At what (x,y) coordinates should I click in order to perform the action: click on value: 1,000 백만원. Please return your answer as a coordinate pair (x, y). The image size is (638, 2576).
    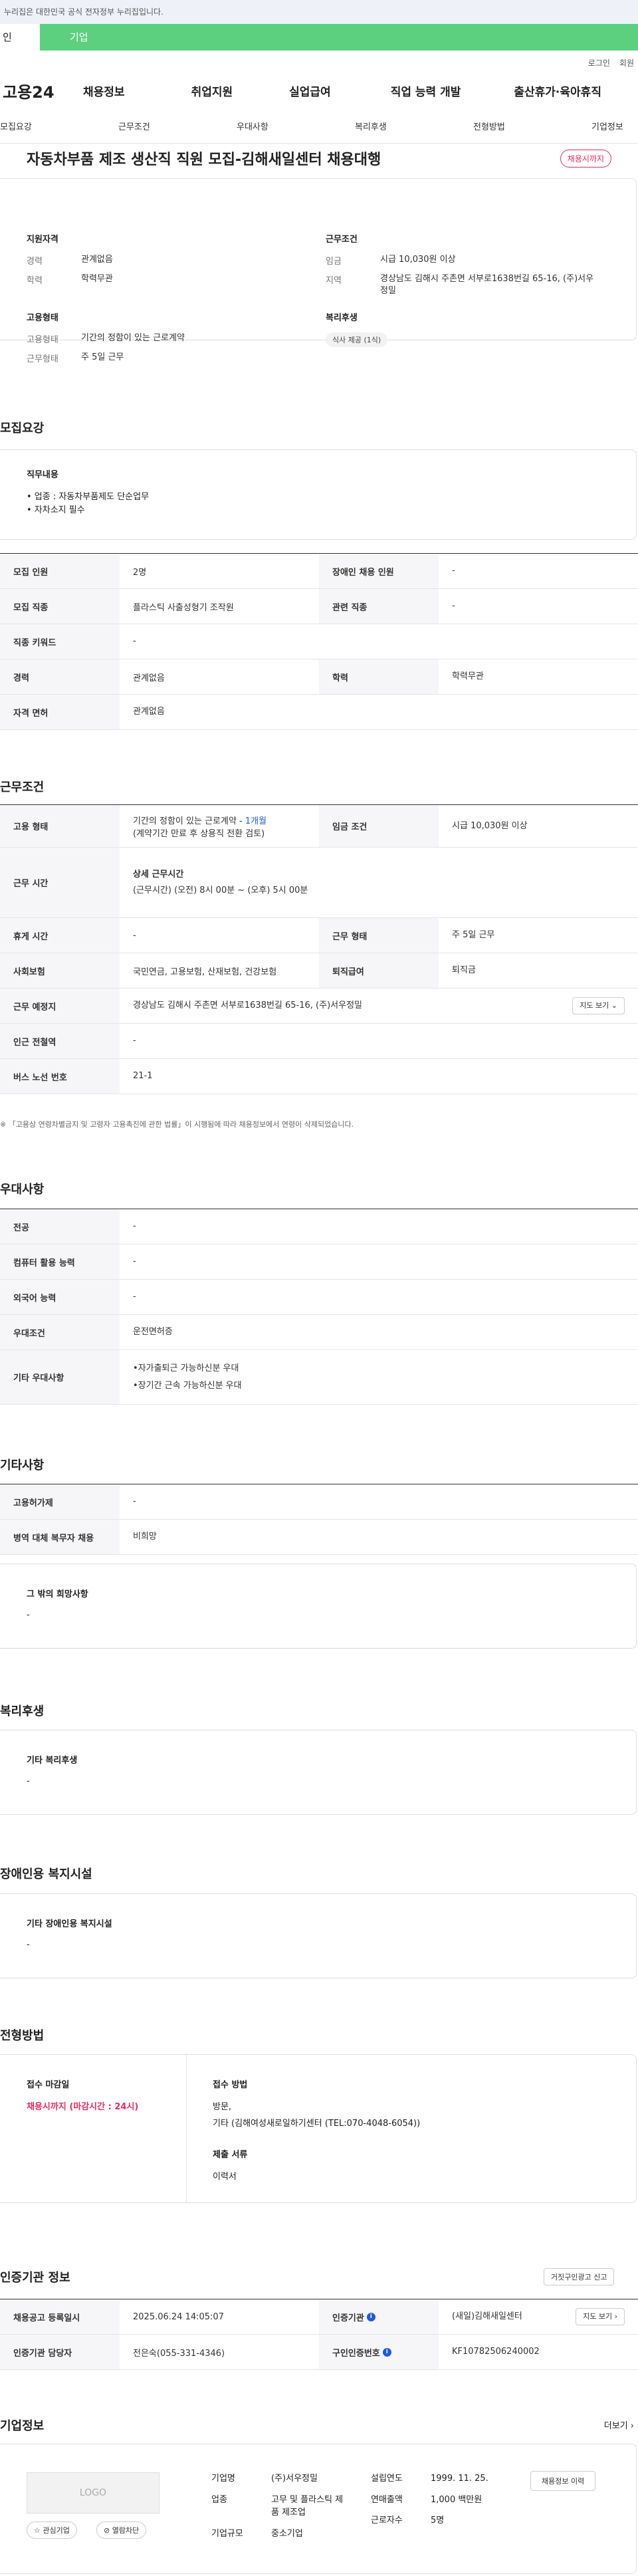
    Looking at the image, I should click on (457, 2499).